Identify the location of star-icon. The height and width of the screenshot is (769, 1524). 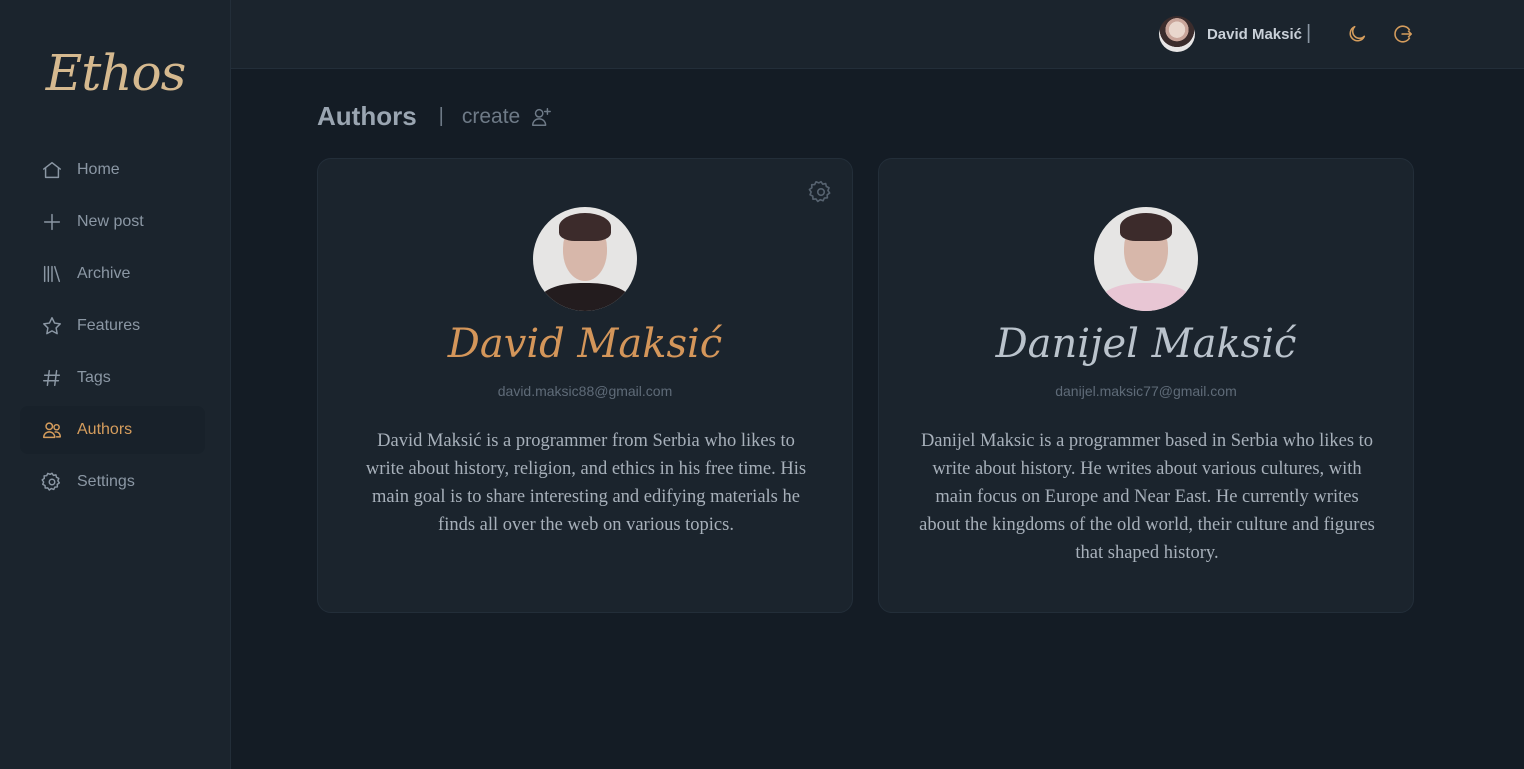
(52, 326).